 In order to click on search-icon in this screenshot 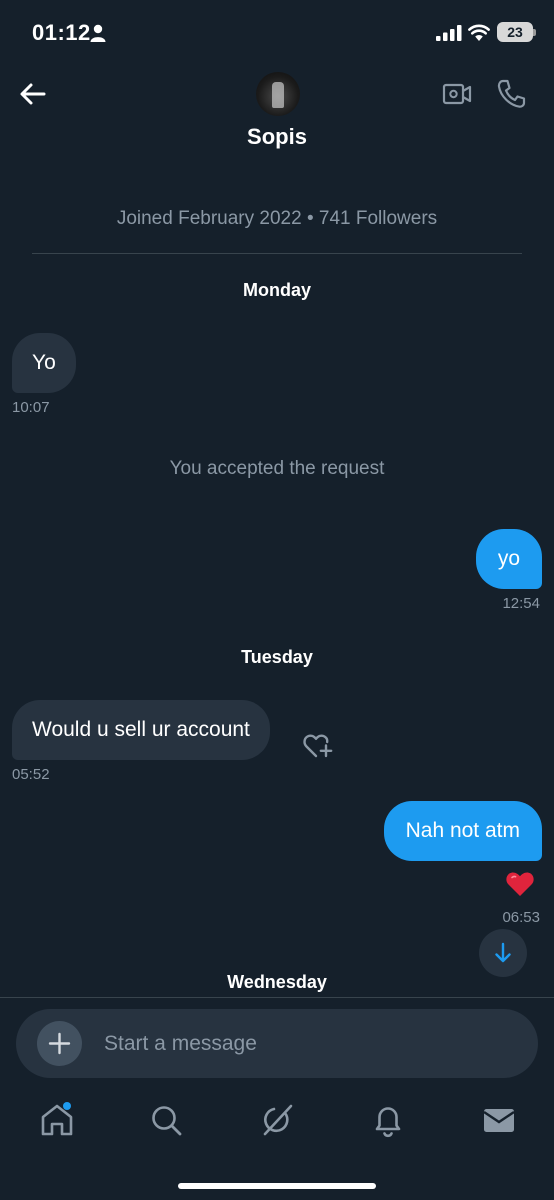, I will do `click(166, 1120)`.